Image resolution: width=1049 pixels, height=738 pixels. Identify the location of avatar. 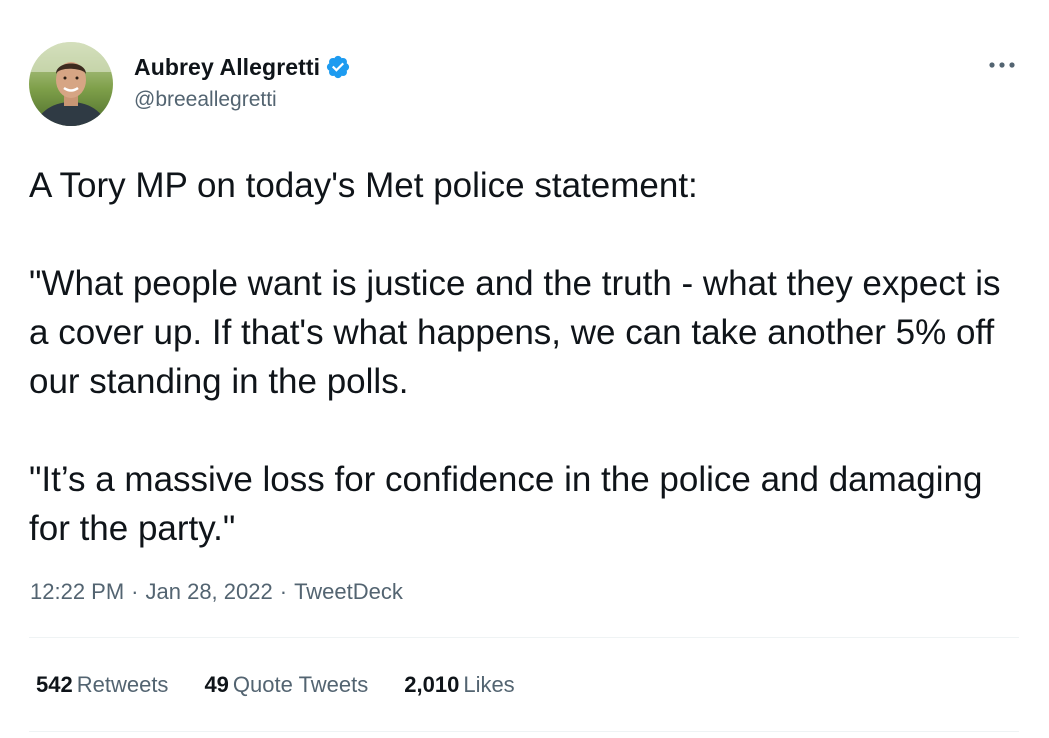
(71, 84).